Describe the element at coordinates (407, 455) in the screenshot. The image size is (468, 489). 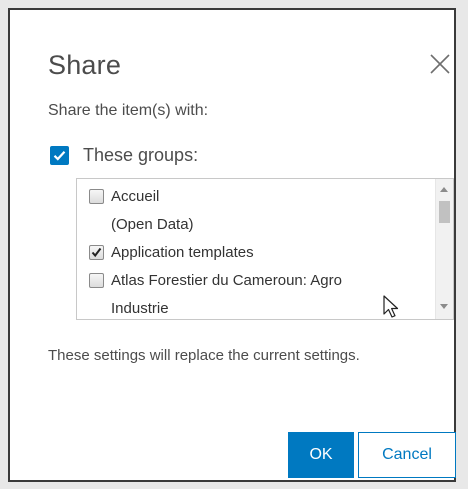
I see `cancel-button: Cancel` at that location.